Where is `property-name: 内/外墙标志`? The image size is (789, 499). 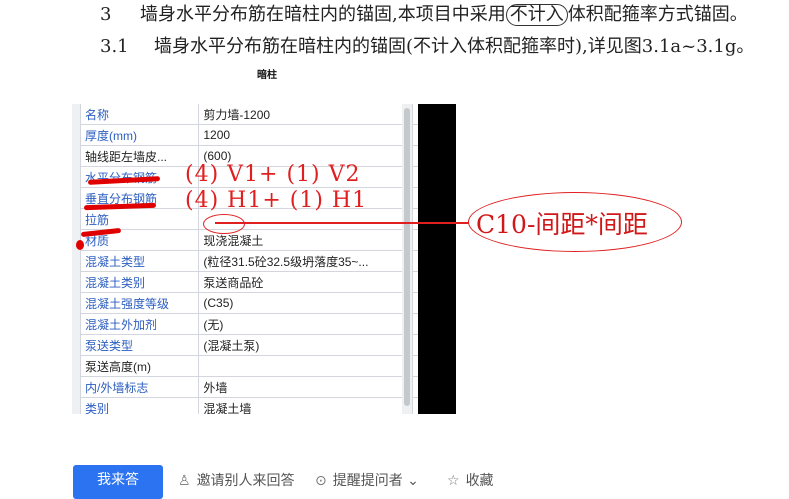
property-name: 内/外墙标志 is located at coordinates (139, 387).